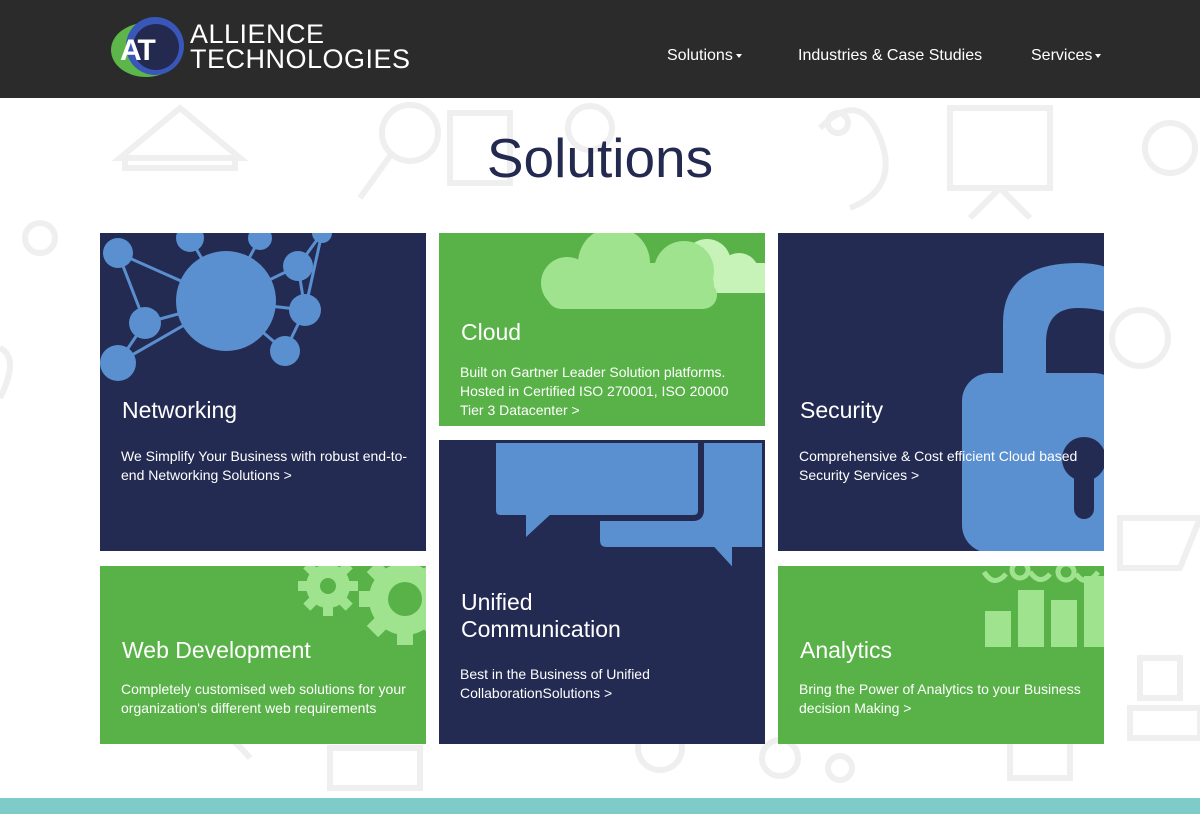 The width and height of the screenshot is (1200, 814). What do you see at coordinates (842, 410) in the screenshot?
I see `tile-security-title: Security` at bounding box center [842, 410].